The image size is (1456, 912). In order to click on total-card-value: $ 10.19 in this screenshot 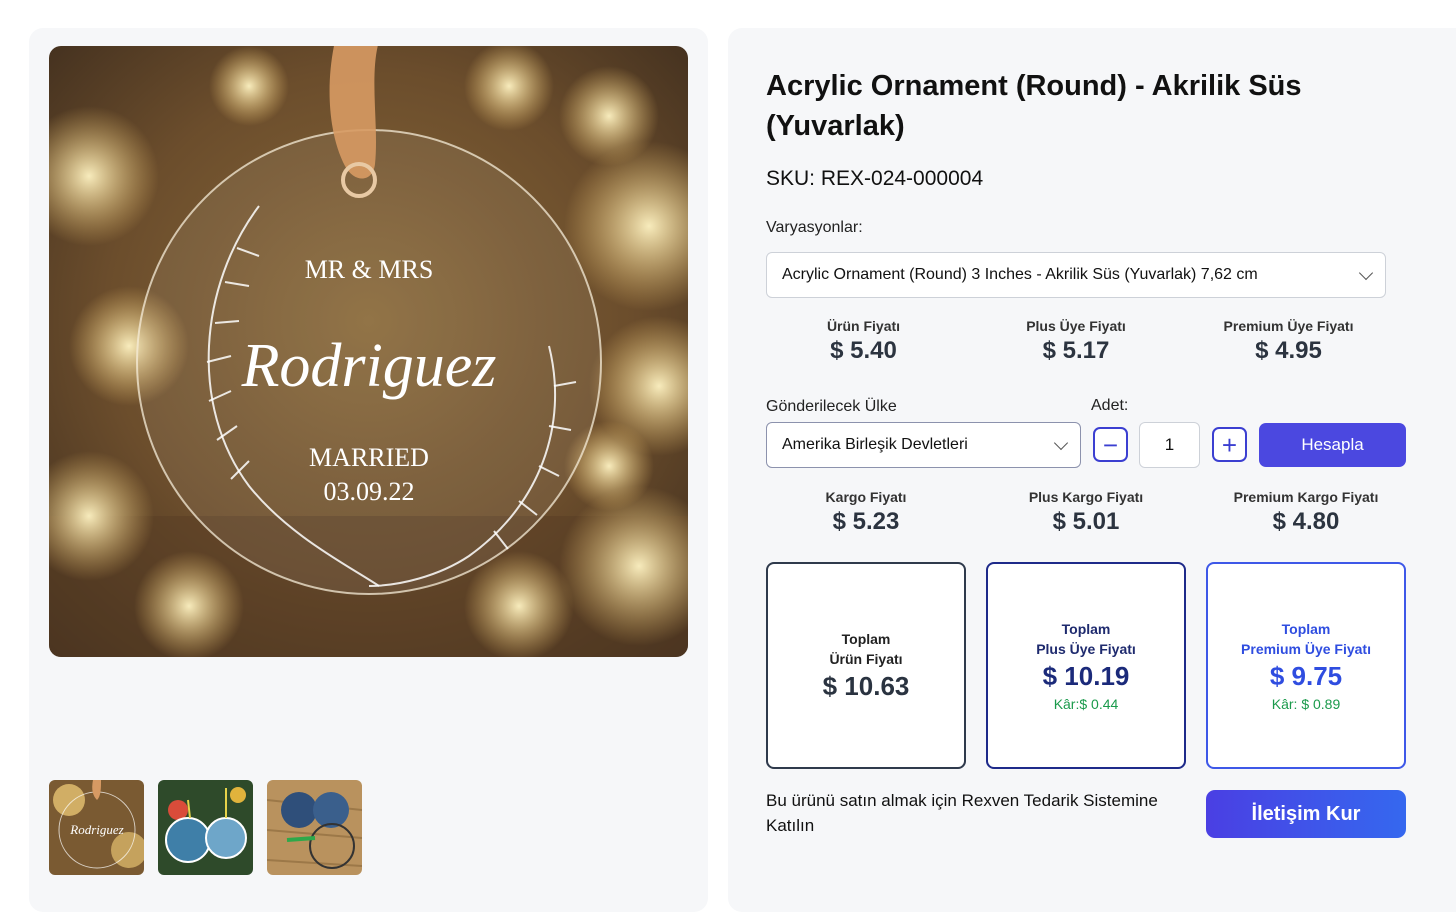, I will do `click(1086, 676)`.